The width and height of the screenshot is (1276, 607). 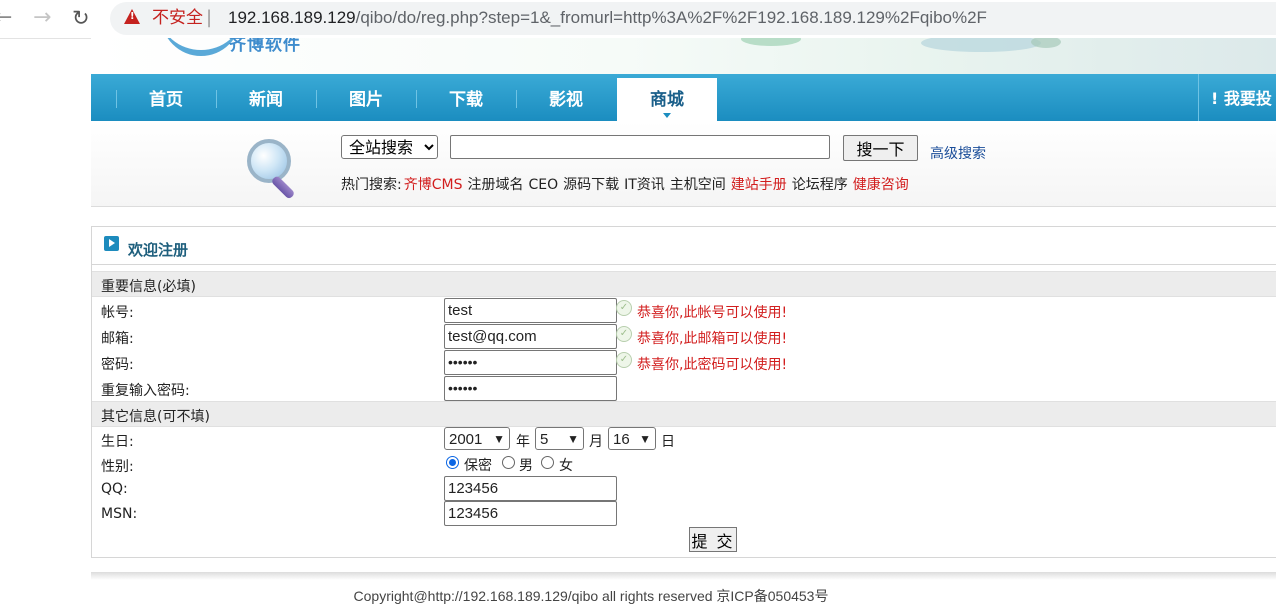 I want to click on hot-search-item: 健康咨询, so click(x=881, y=185).